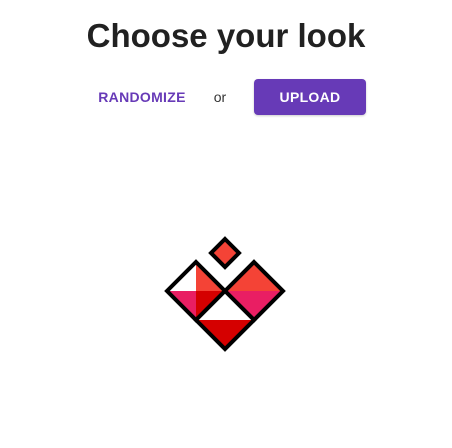  Describe the element at coordinates (225, 294) in the screenshot. I see `identicon-avatar` at that location.